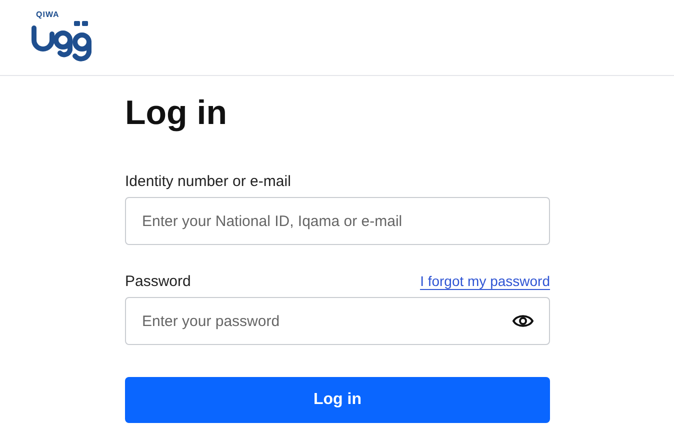  What do you see at coordinates (523, 321) in the screenshot?
I see `eye-icon` at bounding box center [523, 321].